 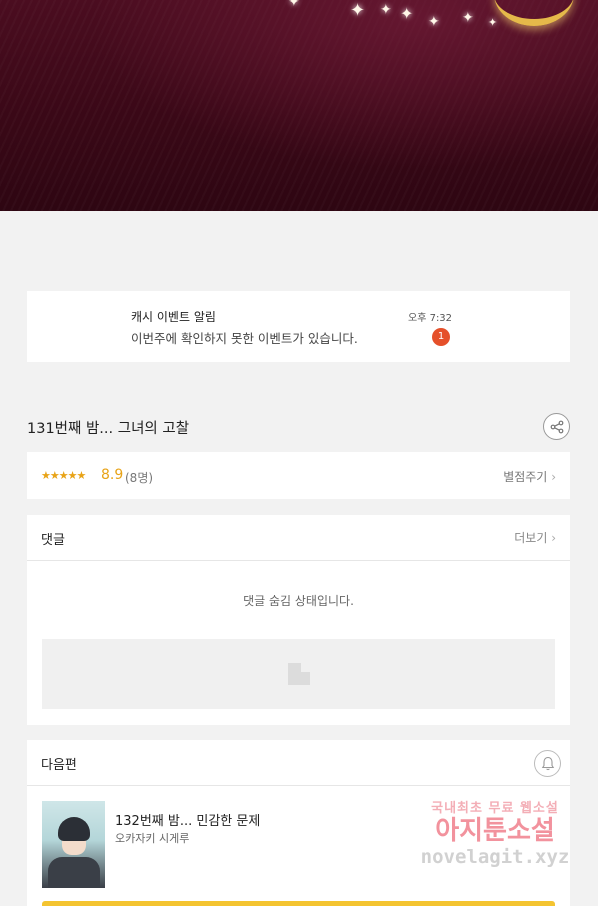 I want to click on watermark-line3: novelagit.xyz, so click(x=495, y=857).